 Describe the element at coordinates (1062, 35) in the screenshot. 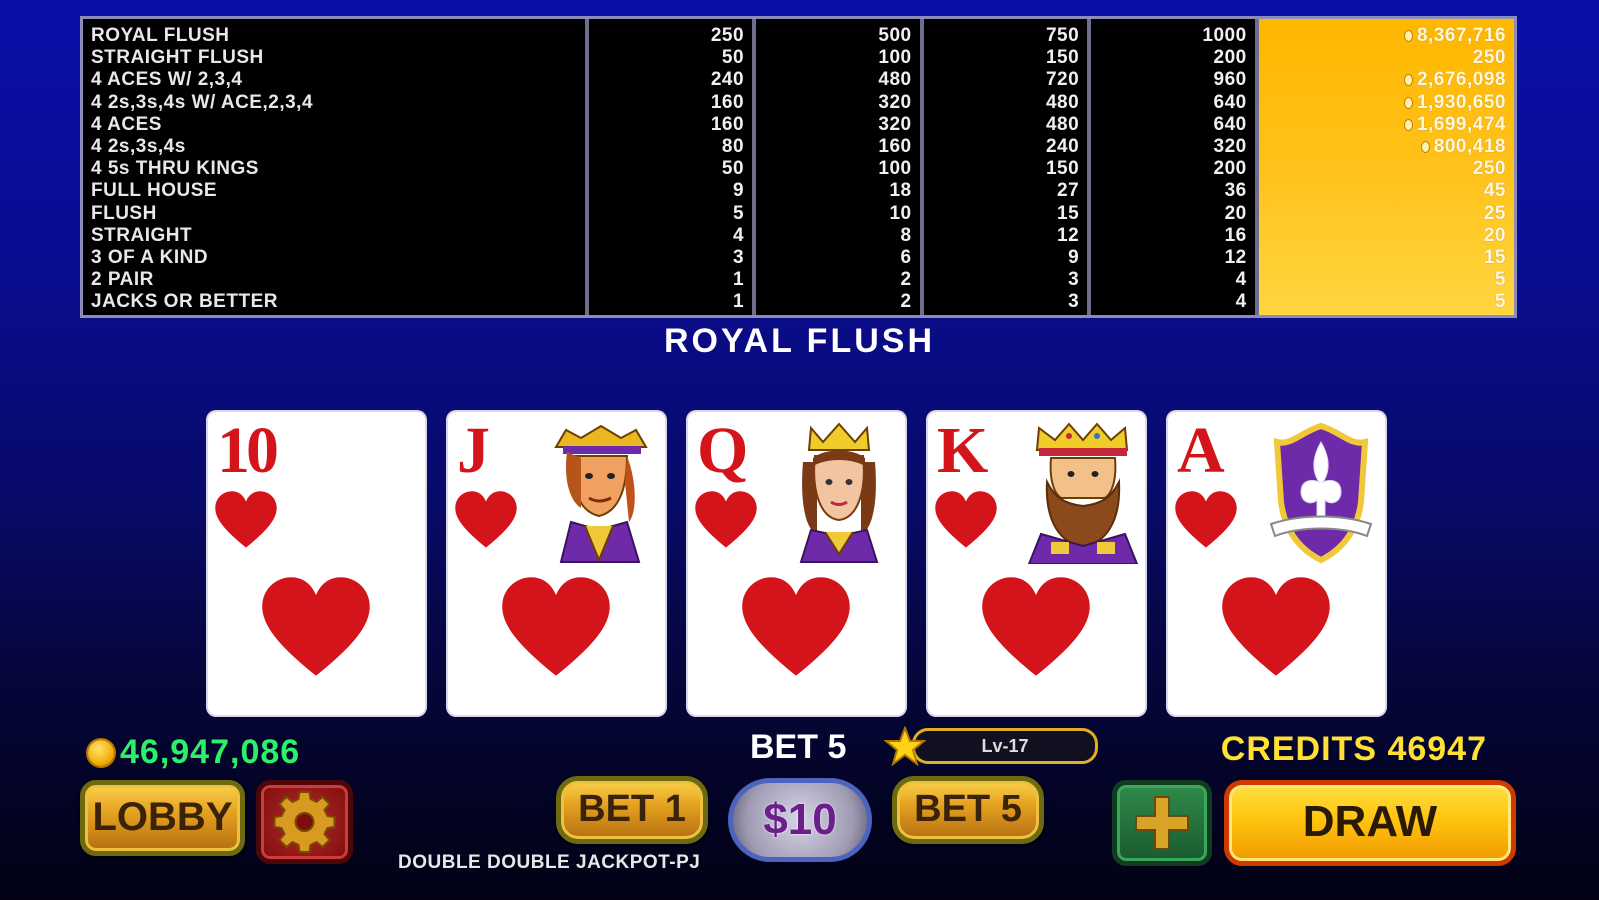

I see `paytable-payout: 750` at that location.